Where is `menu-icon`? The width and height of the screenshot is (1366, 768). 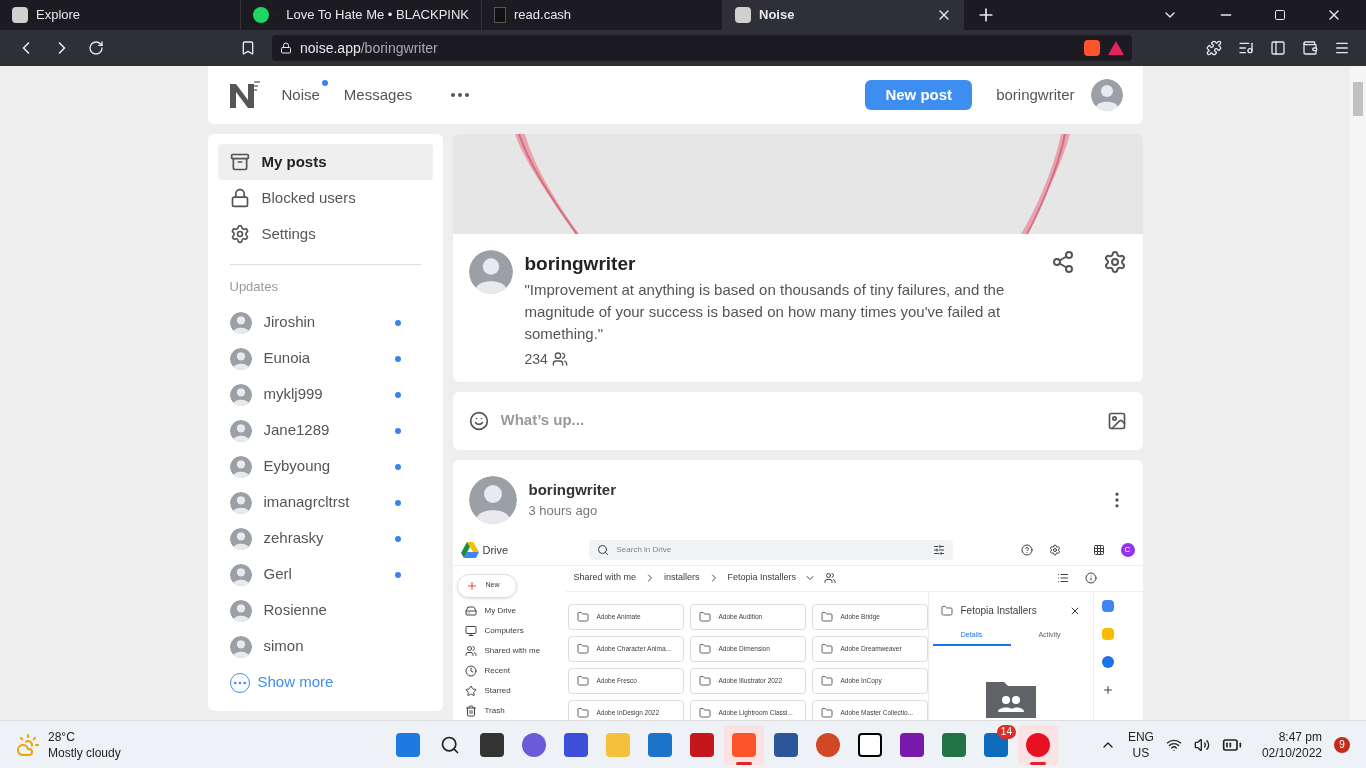 menu-icon is located at coordinates (1342, 48).